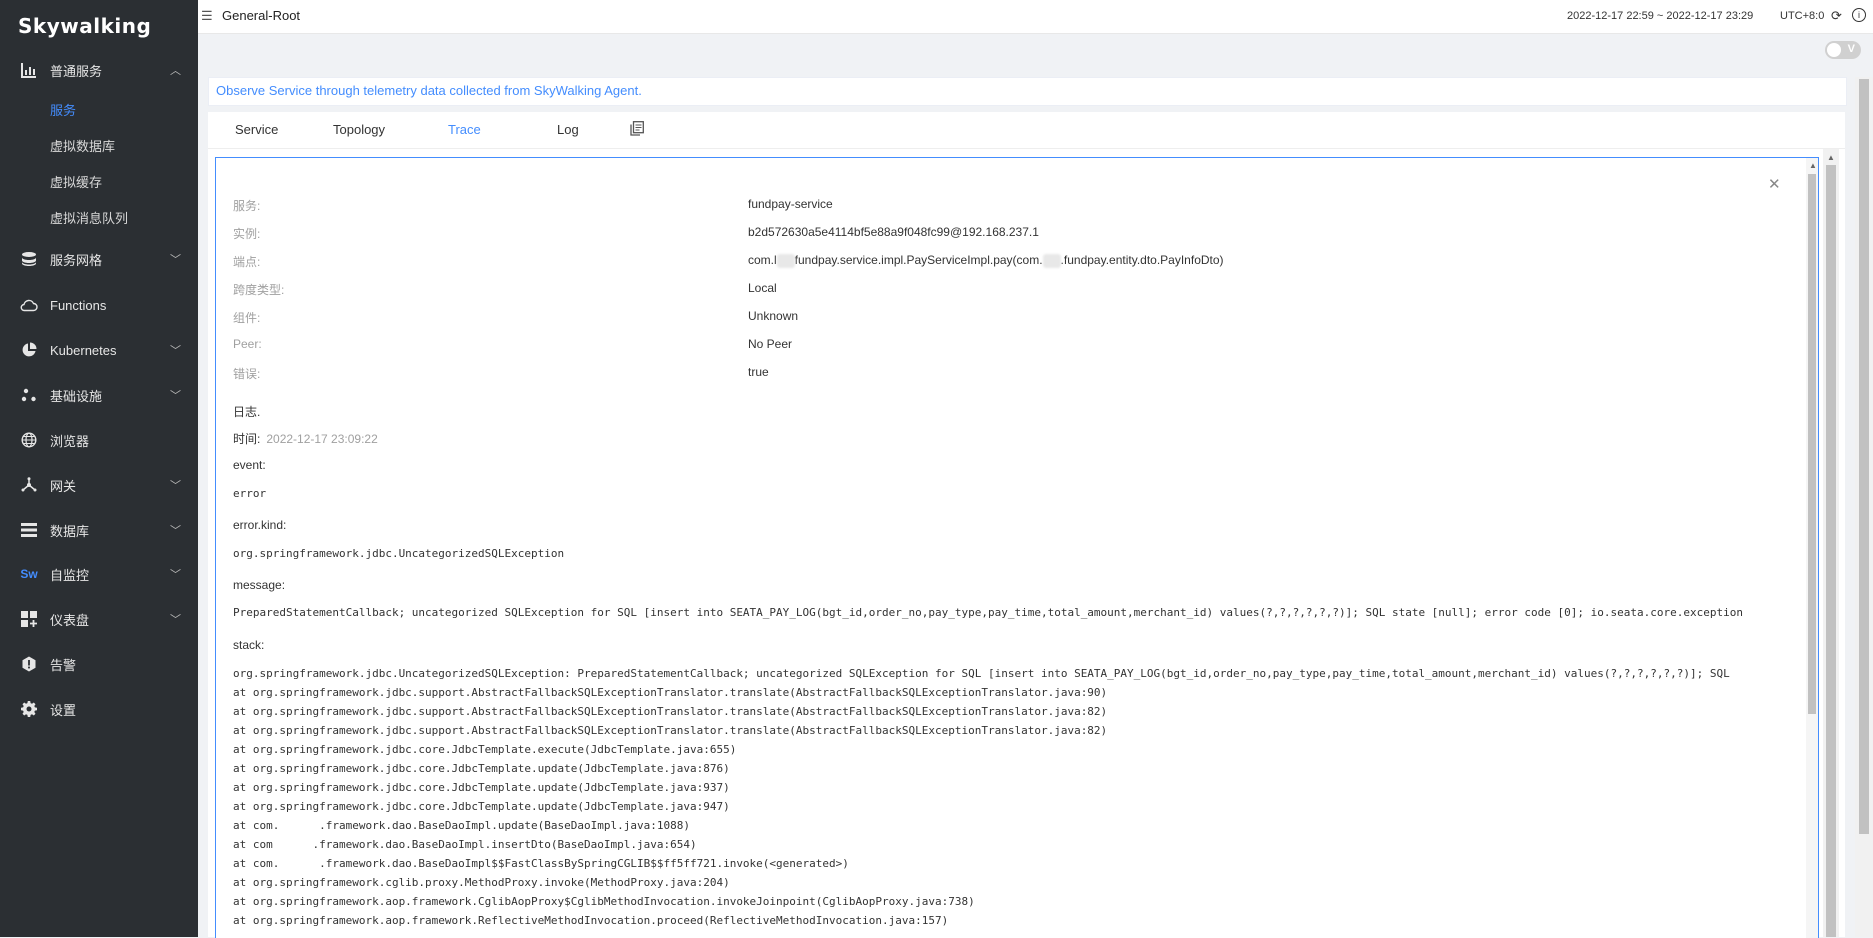 This screenshot has height=938, width=1873. Describe the element at coordinates (29, 305) in the screenshot. I see `cloud-icon` at that location.